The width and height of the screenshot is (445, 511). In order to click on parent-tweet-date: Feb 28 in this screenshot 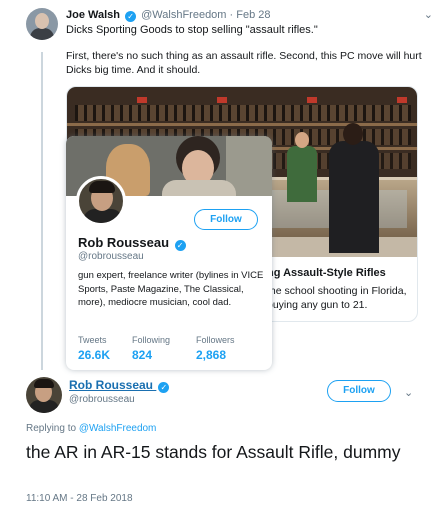, I will do `click(253, 15)`.